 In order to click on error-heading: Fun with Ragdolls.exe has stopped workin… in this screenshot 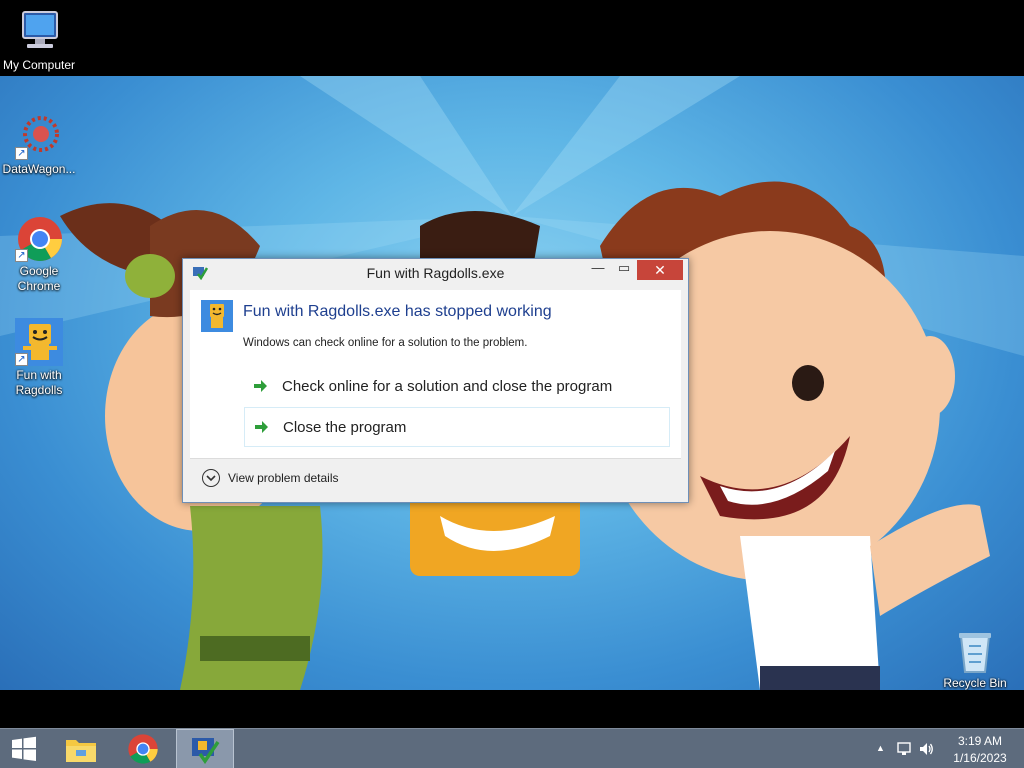, I will do `click(397, 311)`.